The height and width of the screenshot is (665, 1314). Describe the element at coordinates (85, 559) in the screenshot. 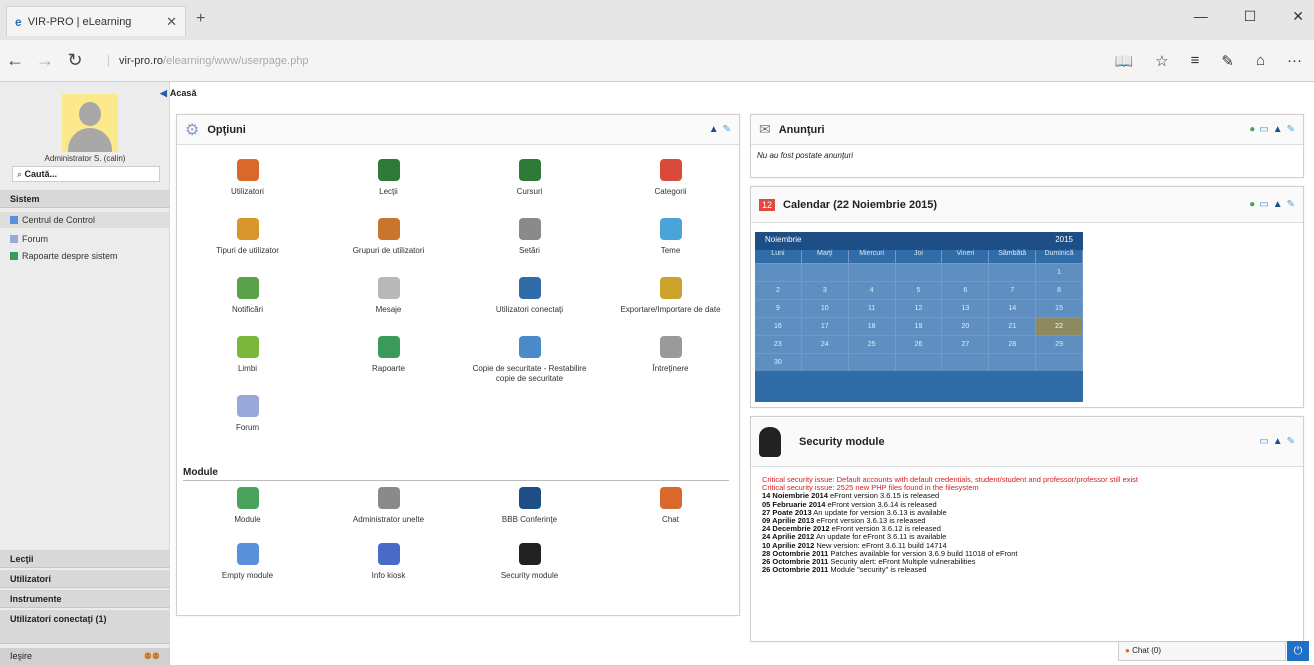

I see `section-lessons: Lecţii` at that location.